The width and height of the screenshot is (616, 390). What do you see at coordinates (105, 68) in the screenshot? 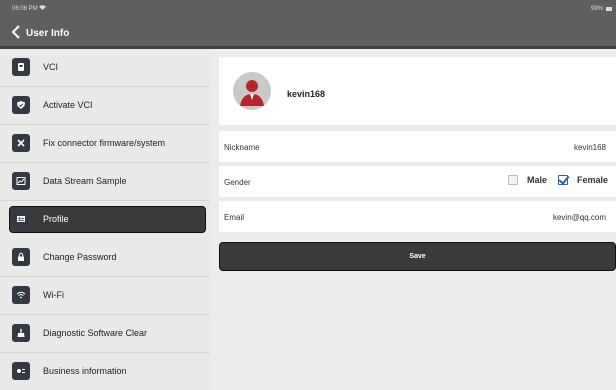
I see `sidebar-item-vci: VCI` at bounding box center [105, 68].